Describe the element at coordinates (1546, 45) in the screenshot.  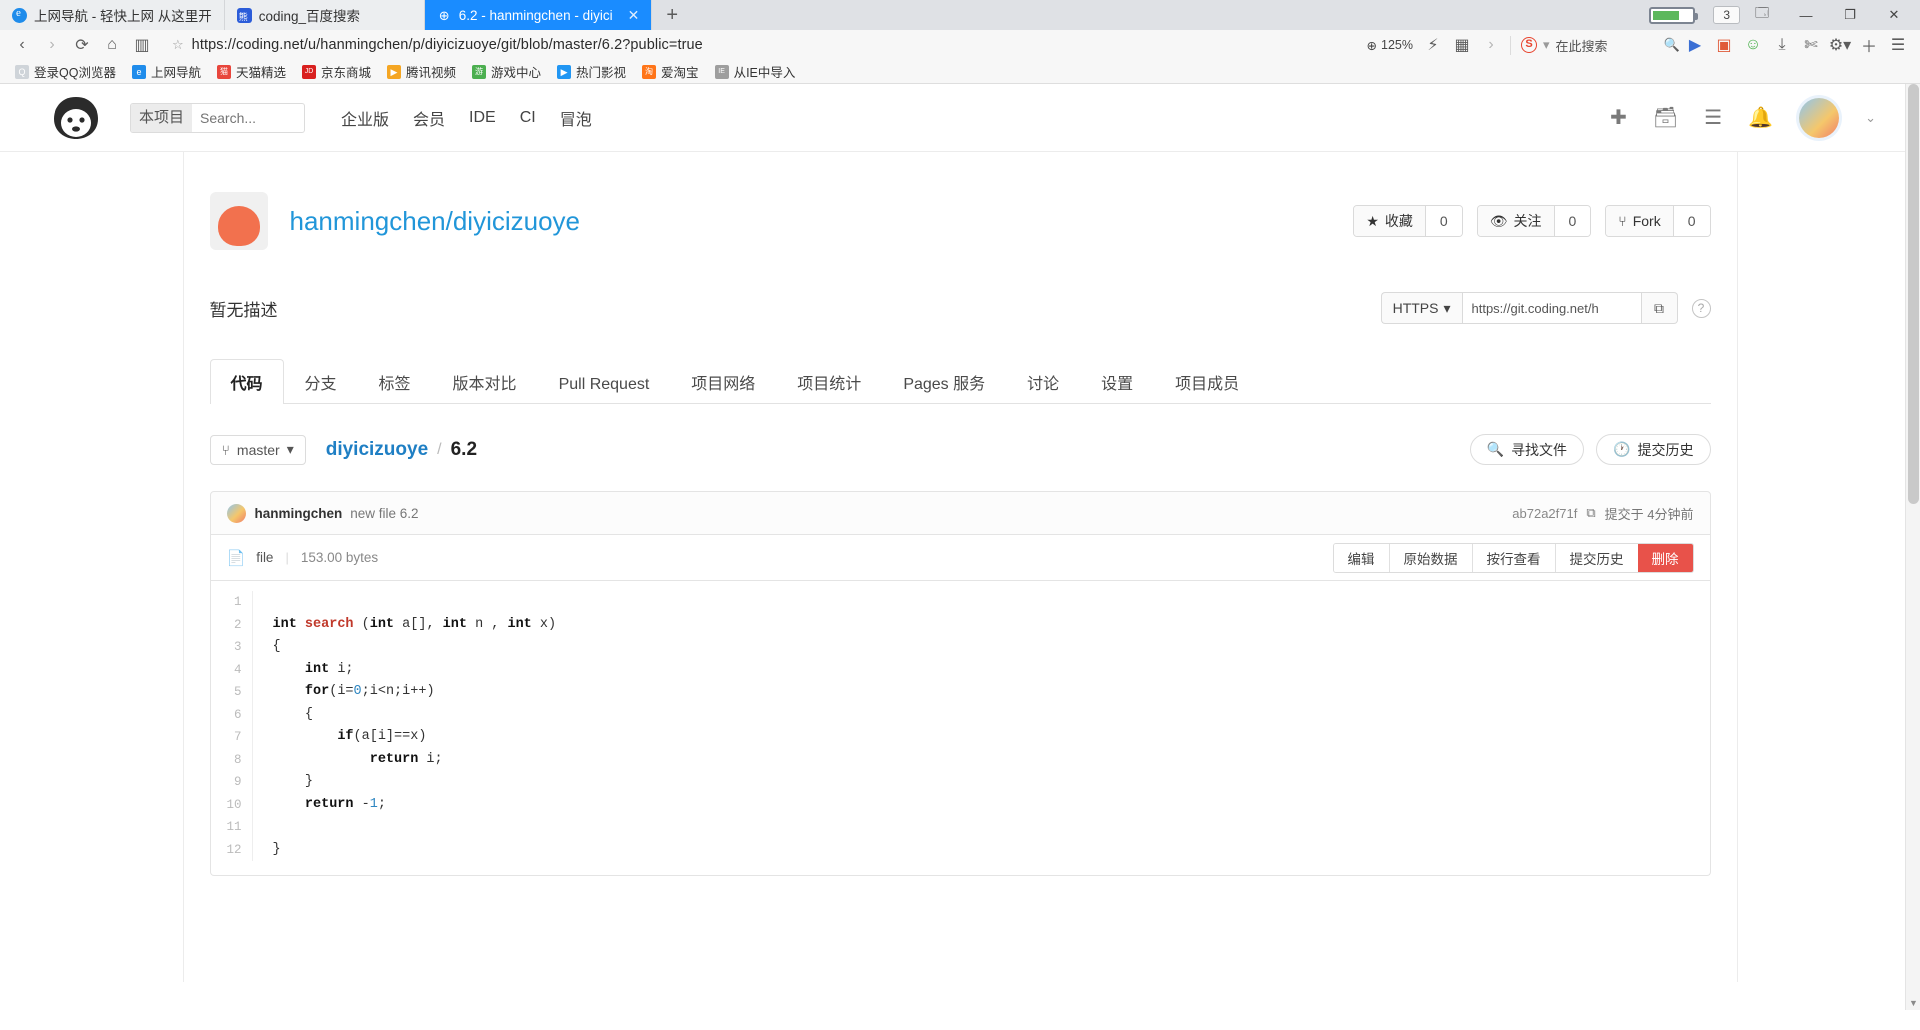
I see `chevron-down-icon: ▾` at that location.